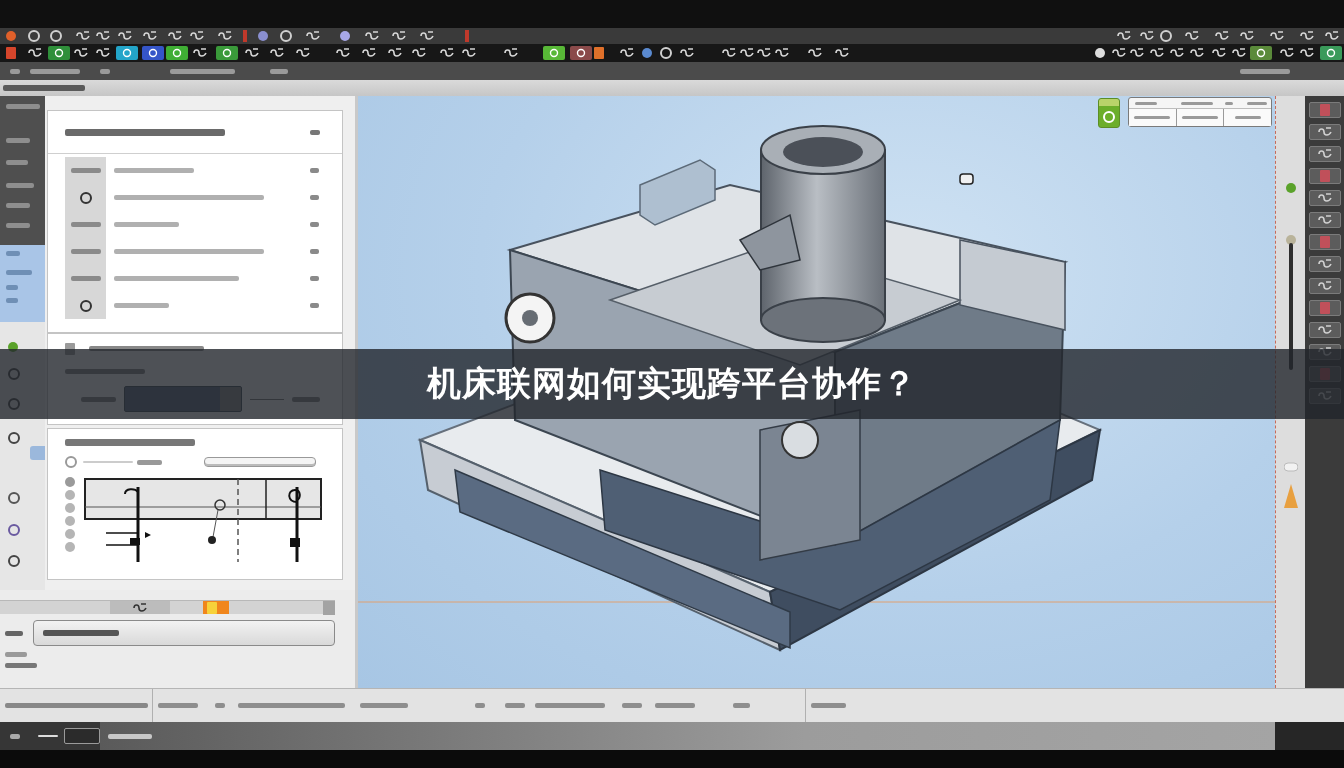 Image resolution: width=1344 pixels, height=768 pixels. What do you see at coordinates (966, 179) in the screenshot?
I see `rounded-square-icon` at bounding box center [966, 179].